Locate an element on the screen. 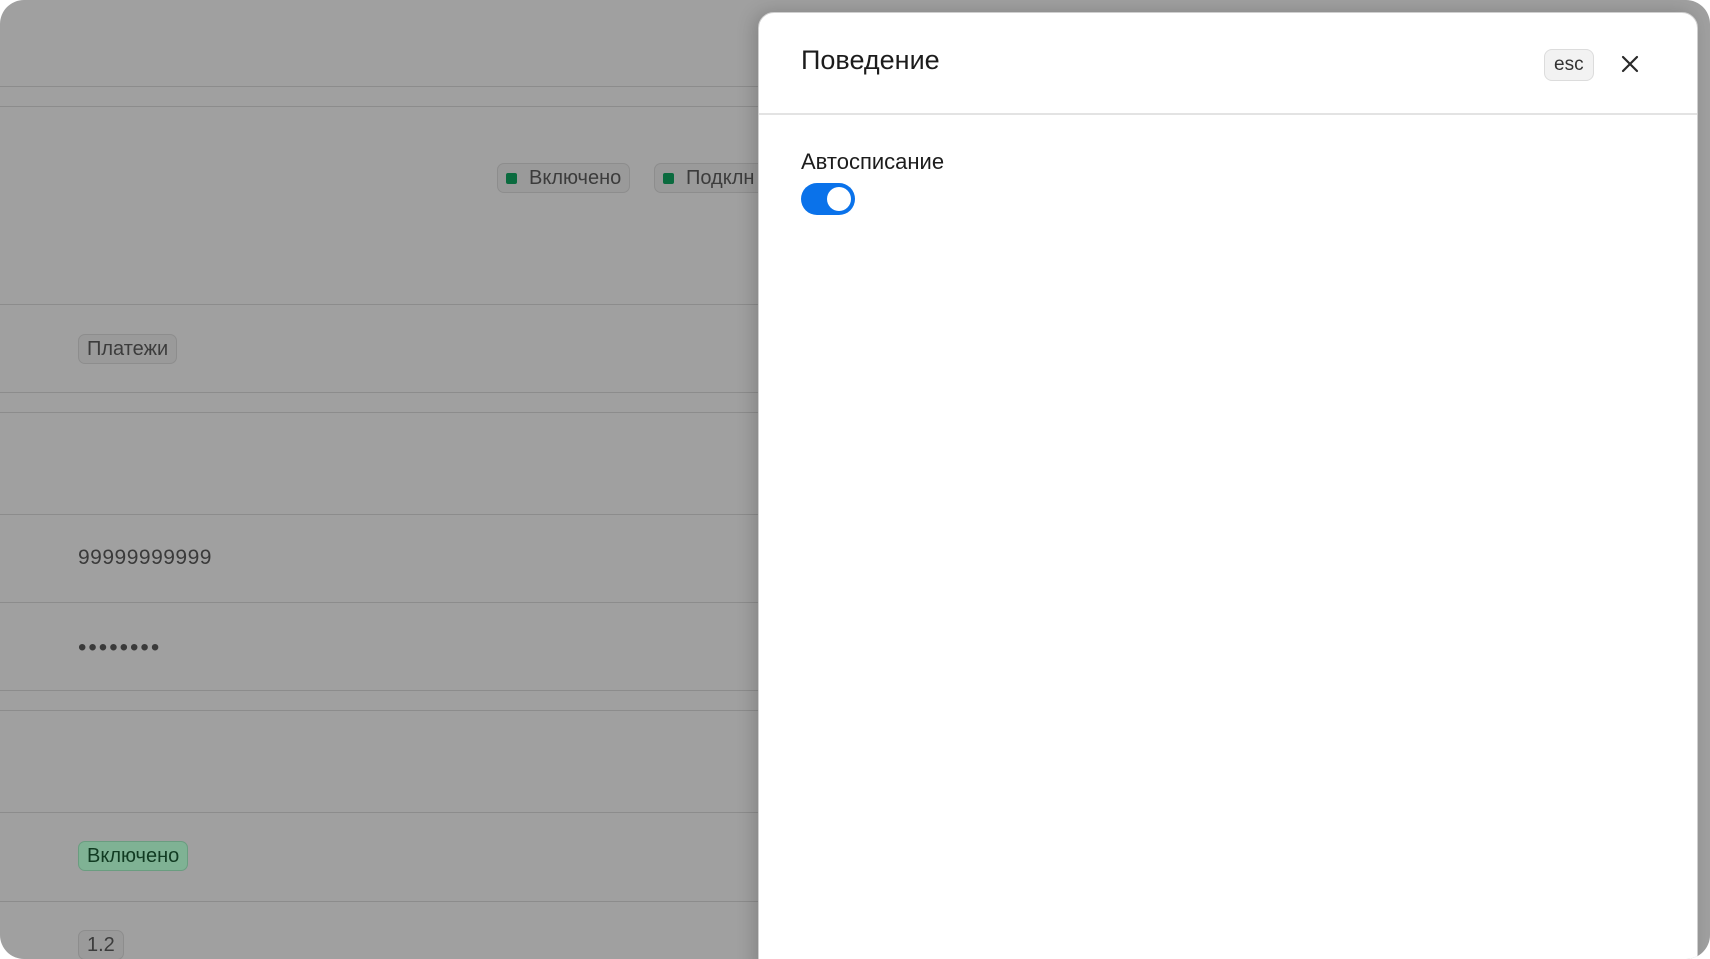 This screenshot has height=959, width=1710. status-pill-enabled: Включено is located at coordinates (564, 178).